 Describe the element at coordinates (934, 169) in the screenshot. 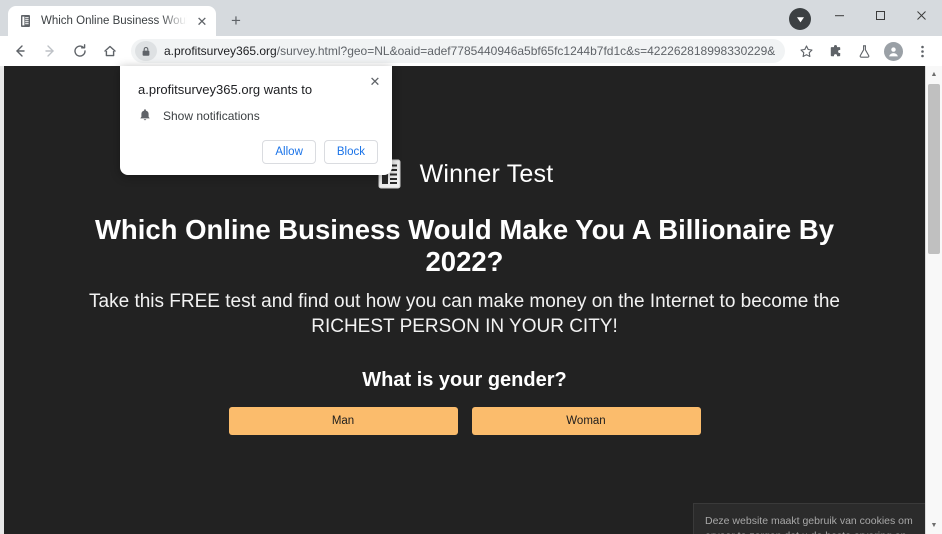

I see `scrollbar-thumb` at that location.